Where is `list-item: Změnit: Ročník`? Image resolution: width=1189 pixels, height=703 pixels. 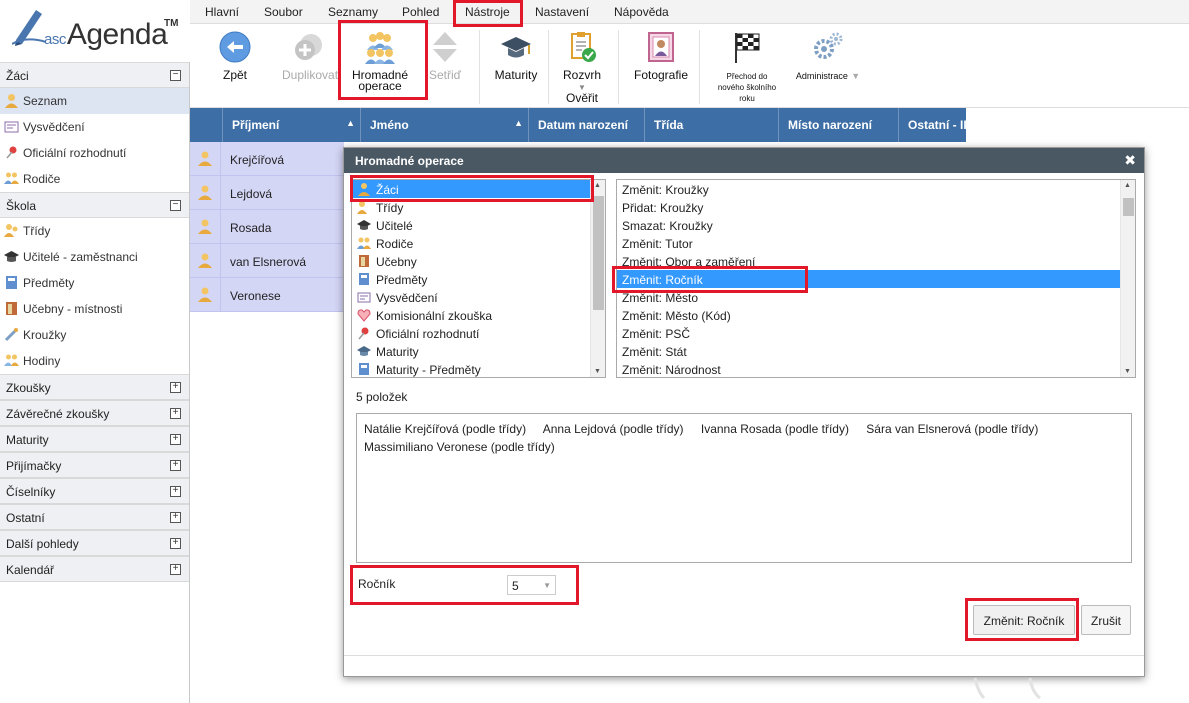 list-item: Změnit: Ročník is located at coordinates (876, 279).